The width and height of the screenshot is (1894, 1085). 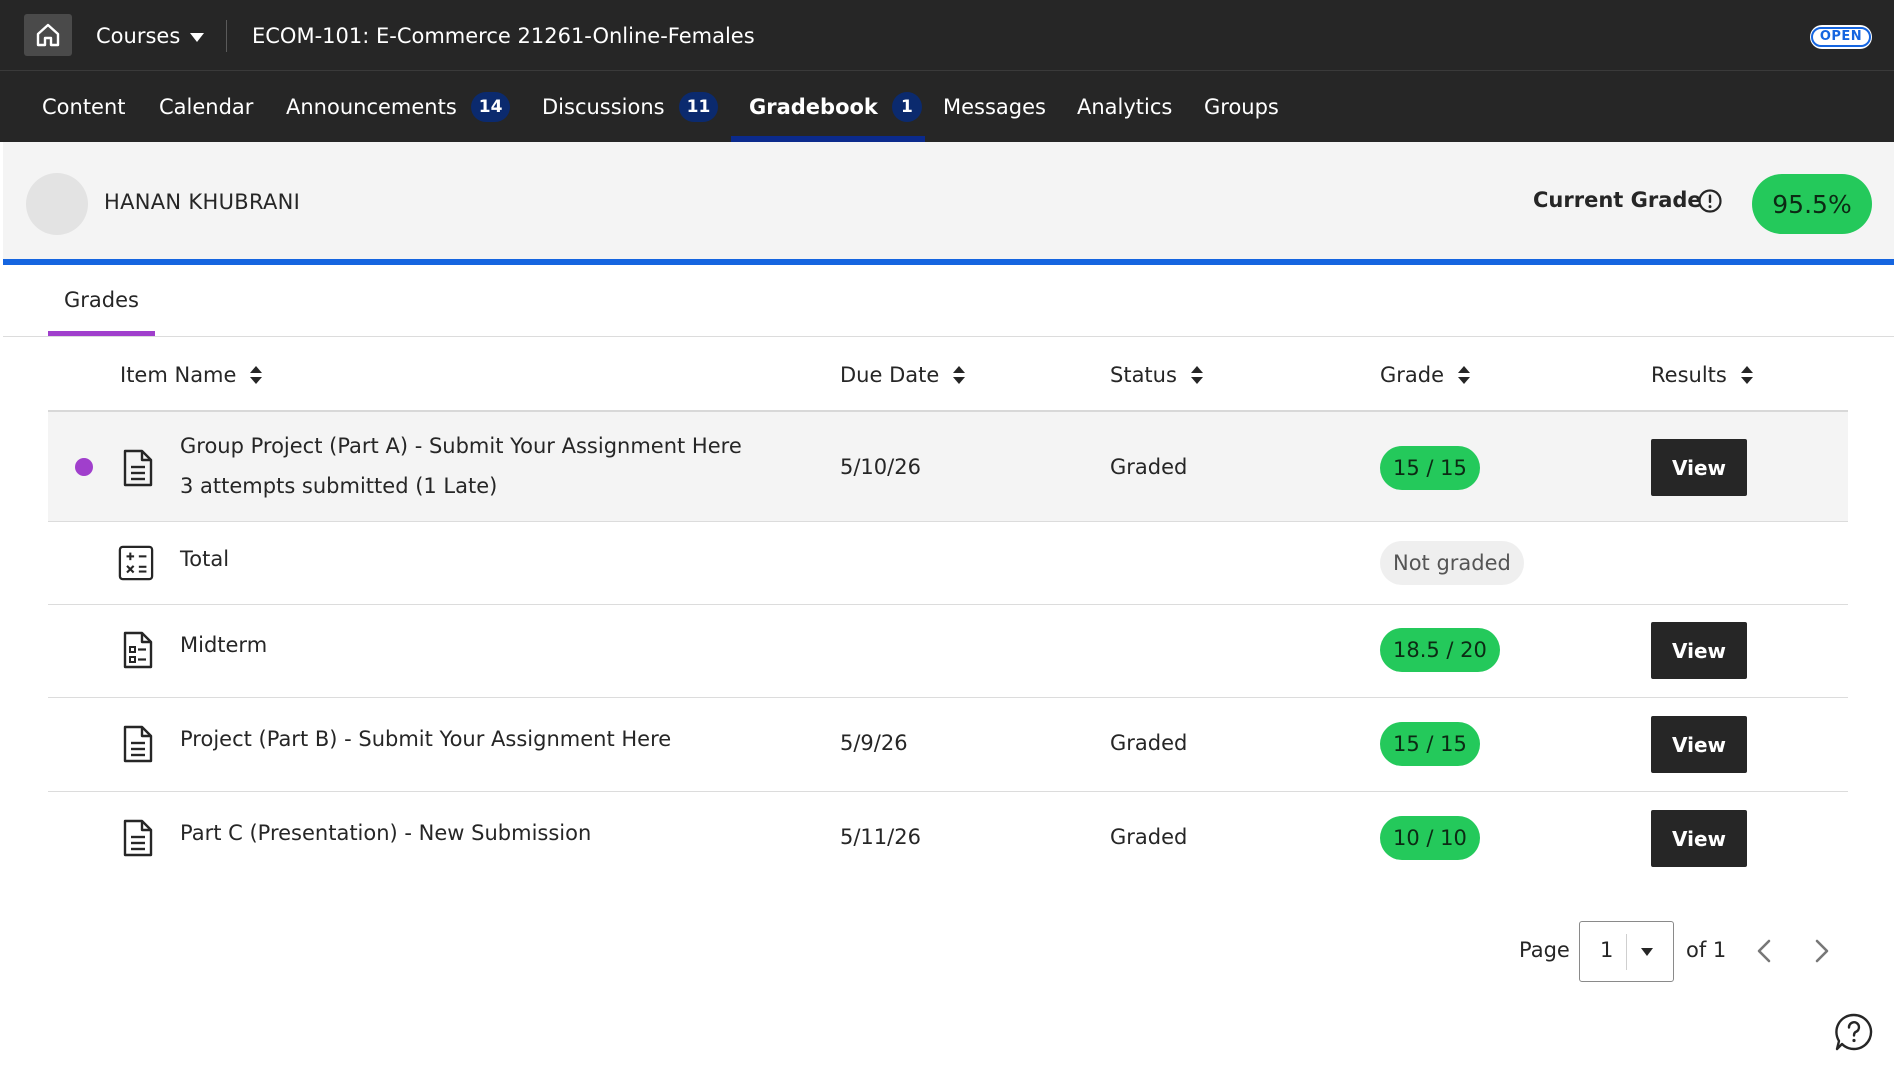 What do you see at coordinates (603, 106) in the screenshot?
I see `tab-label: Discussions` at bounding box center [603, 106].